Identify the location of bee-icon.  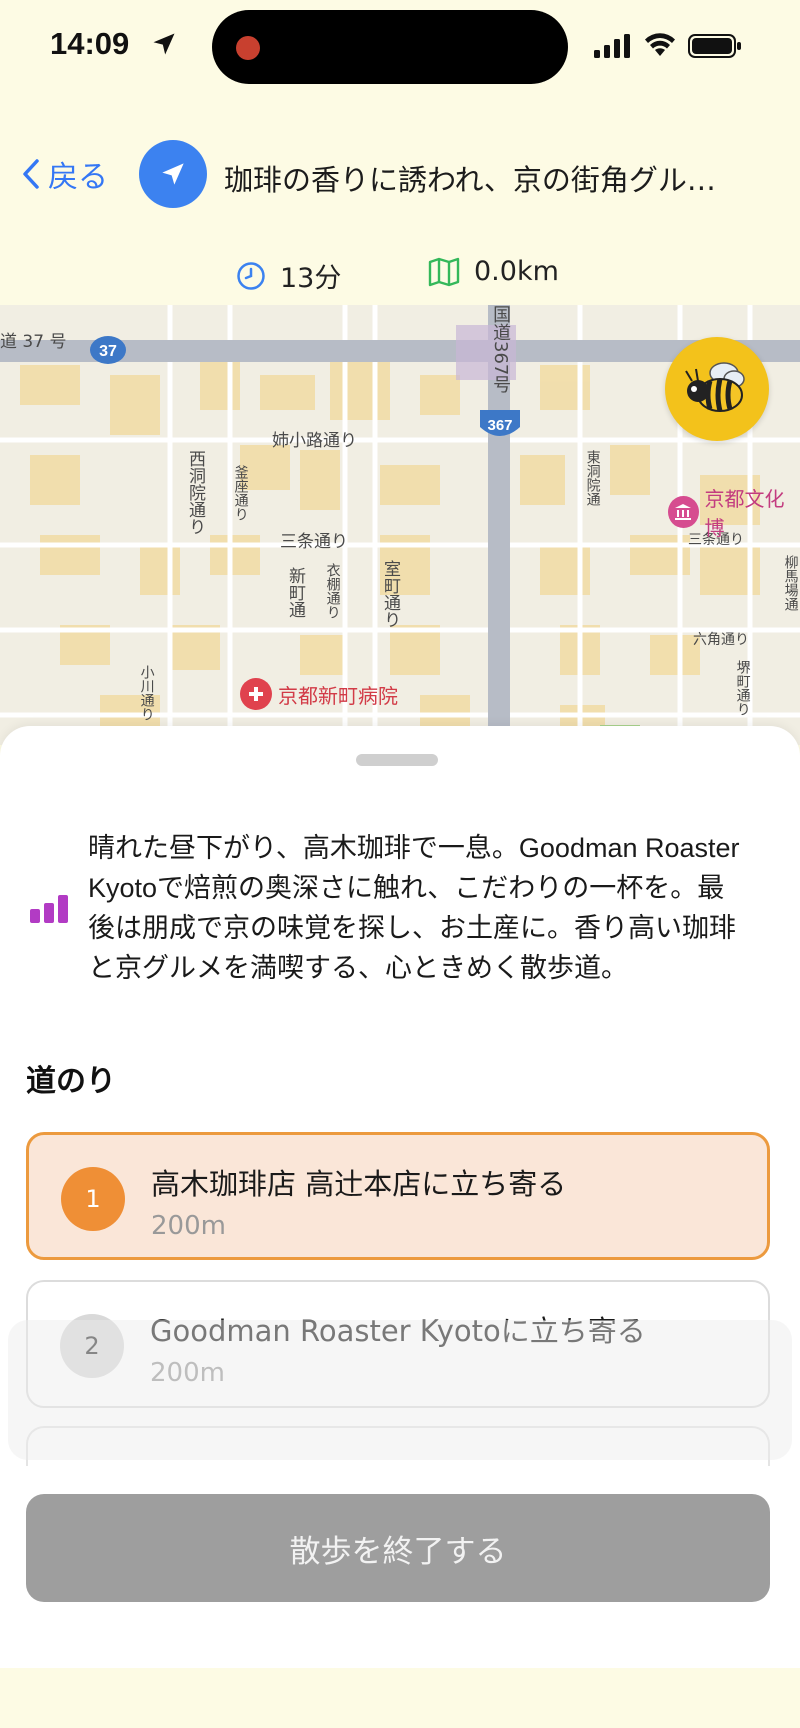
(715, 387).